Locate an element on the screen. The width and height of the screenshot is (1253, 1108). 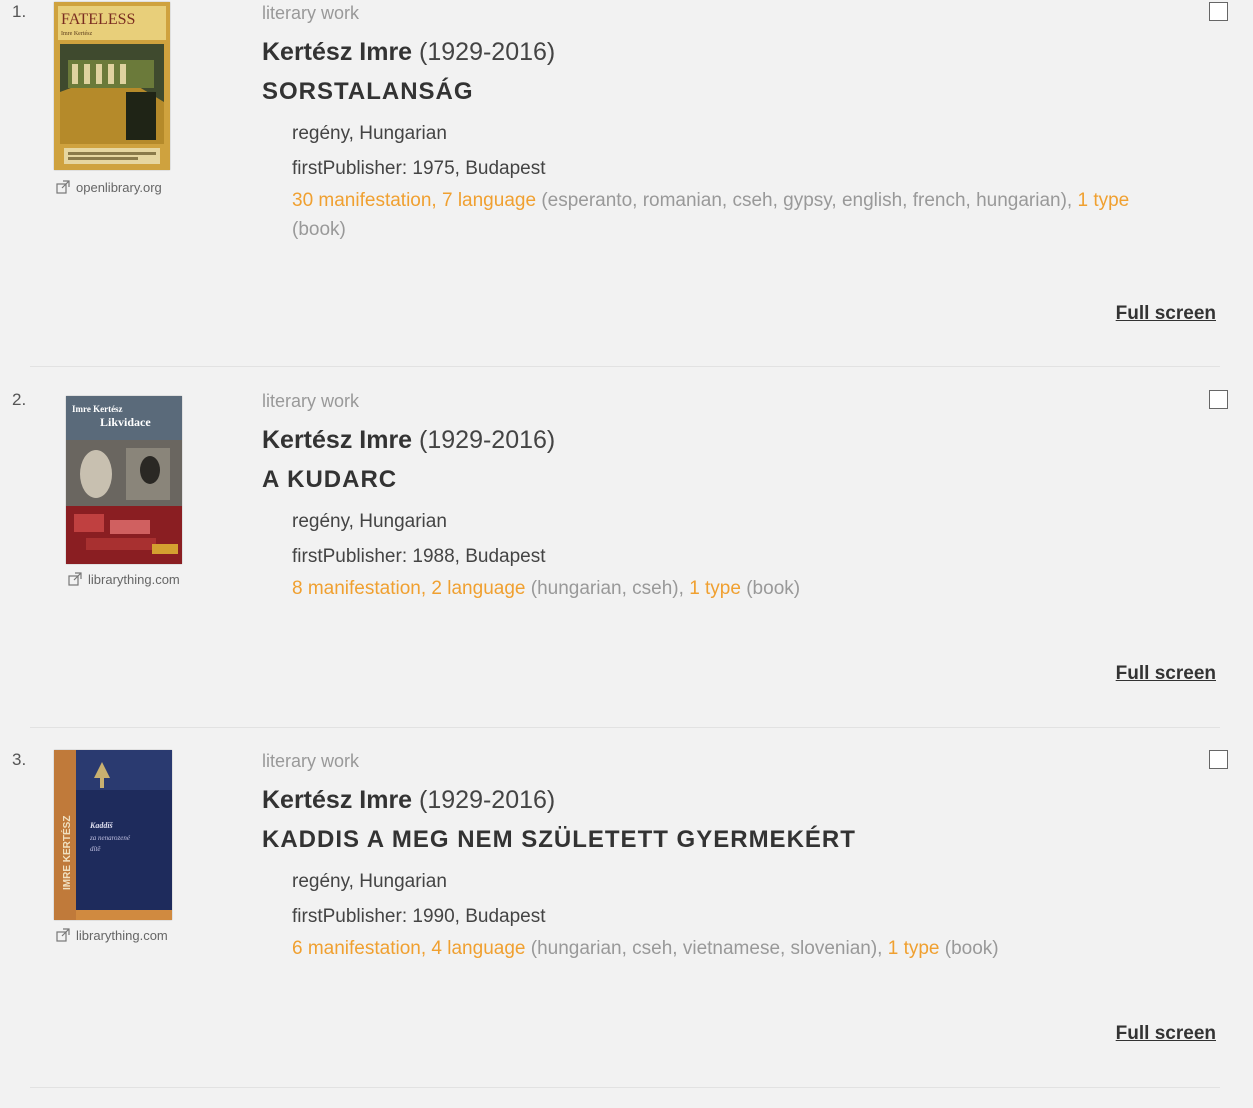
result-number: 3. is located at coordinates (19, 759).